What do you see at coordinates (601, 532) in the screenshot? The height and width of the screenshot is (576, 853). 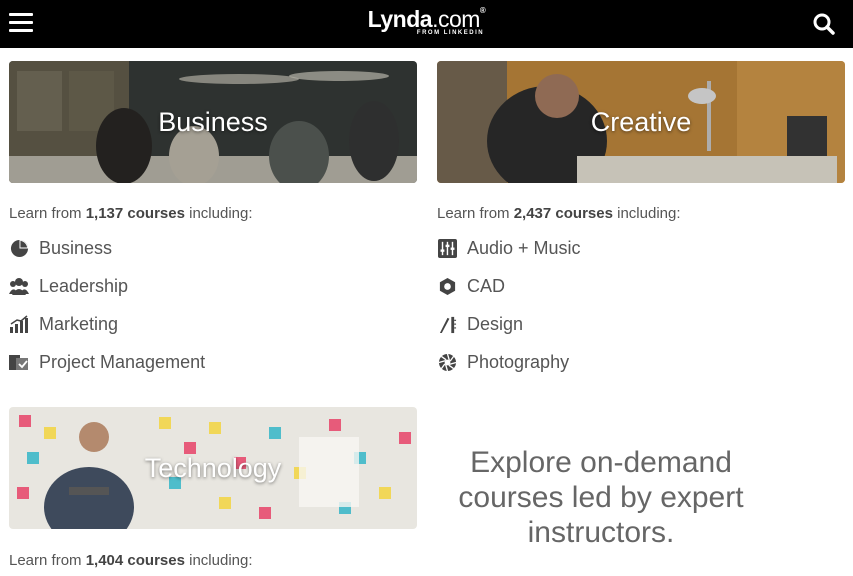 I see `tagline-line-3: instructors.` at bounding box center [601, 532].